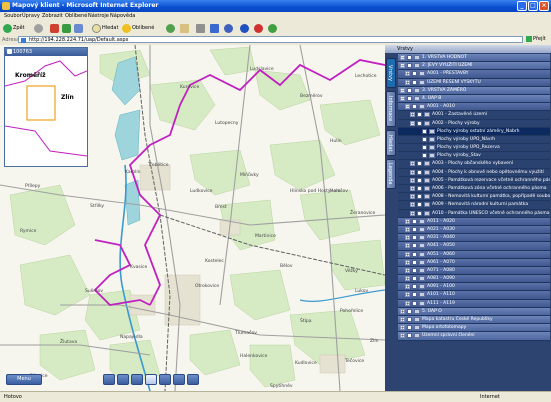 Image resolution: width=551 pixels, height=402 pixels. Describe the element at coordinates (474, 336) in the screenshot. I see `layer-row: + Územní správní členění` at that location.